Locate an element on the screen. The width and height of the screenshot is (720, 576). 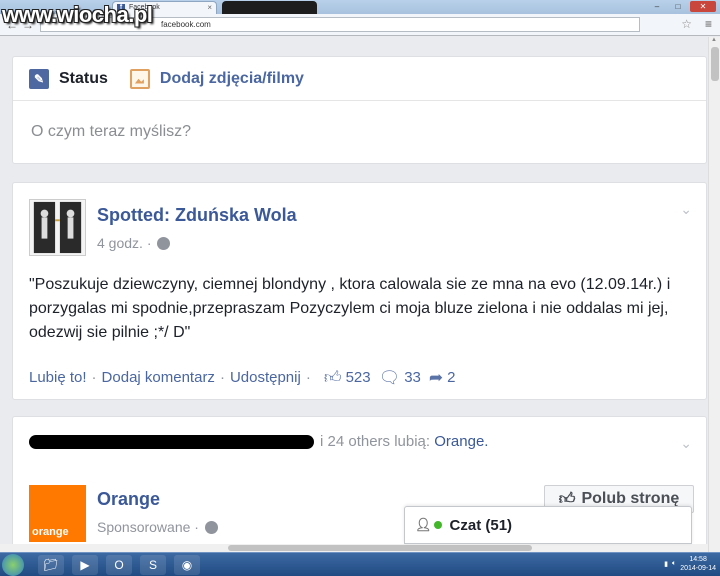
opera-icon: O is located at coordinates (119, 565).